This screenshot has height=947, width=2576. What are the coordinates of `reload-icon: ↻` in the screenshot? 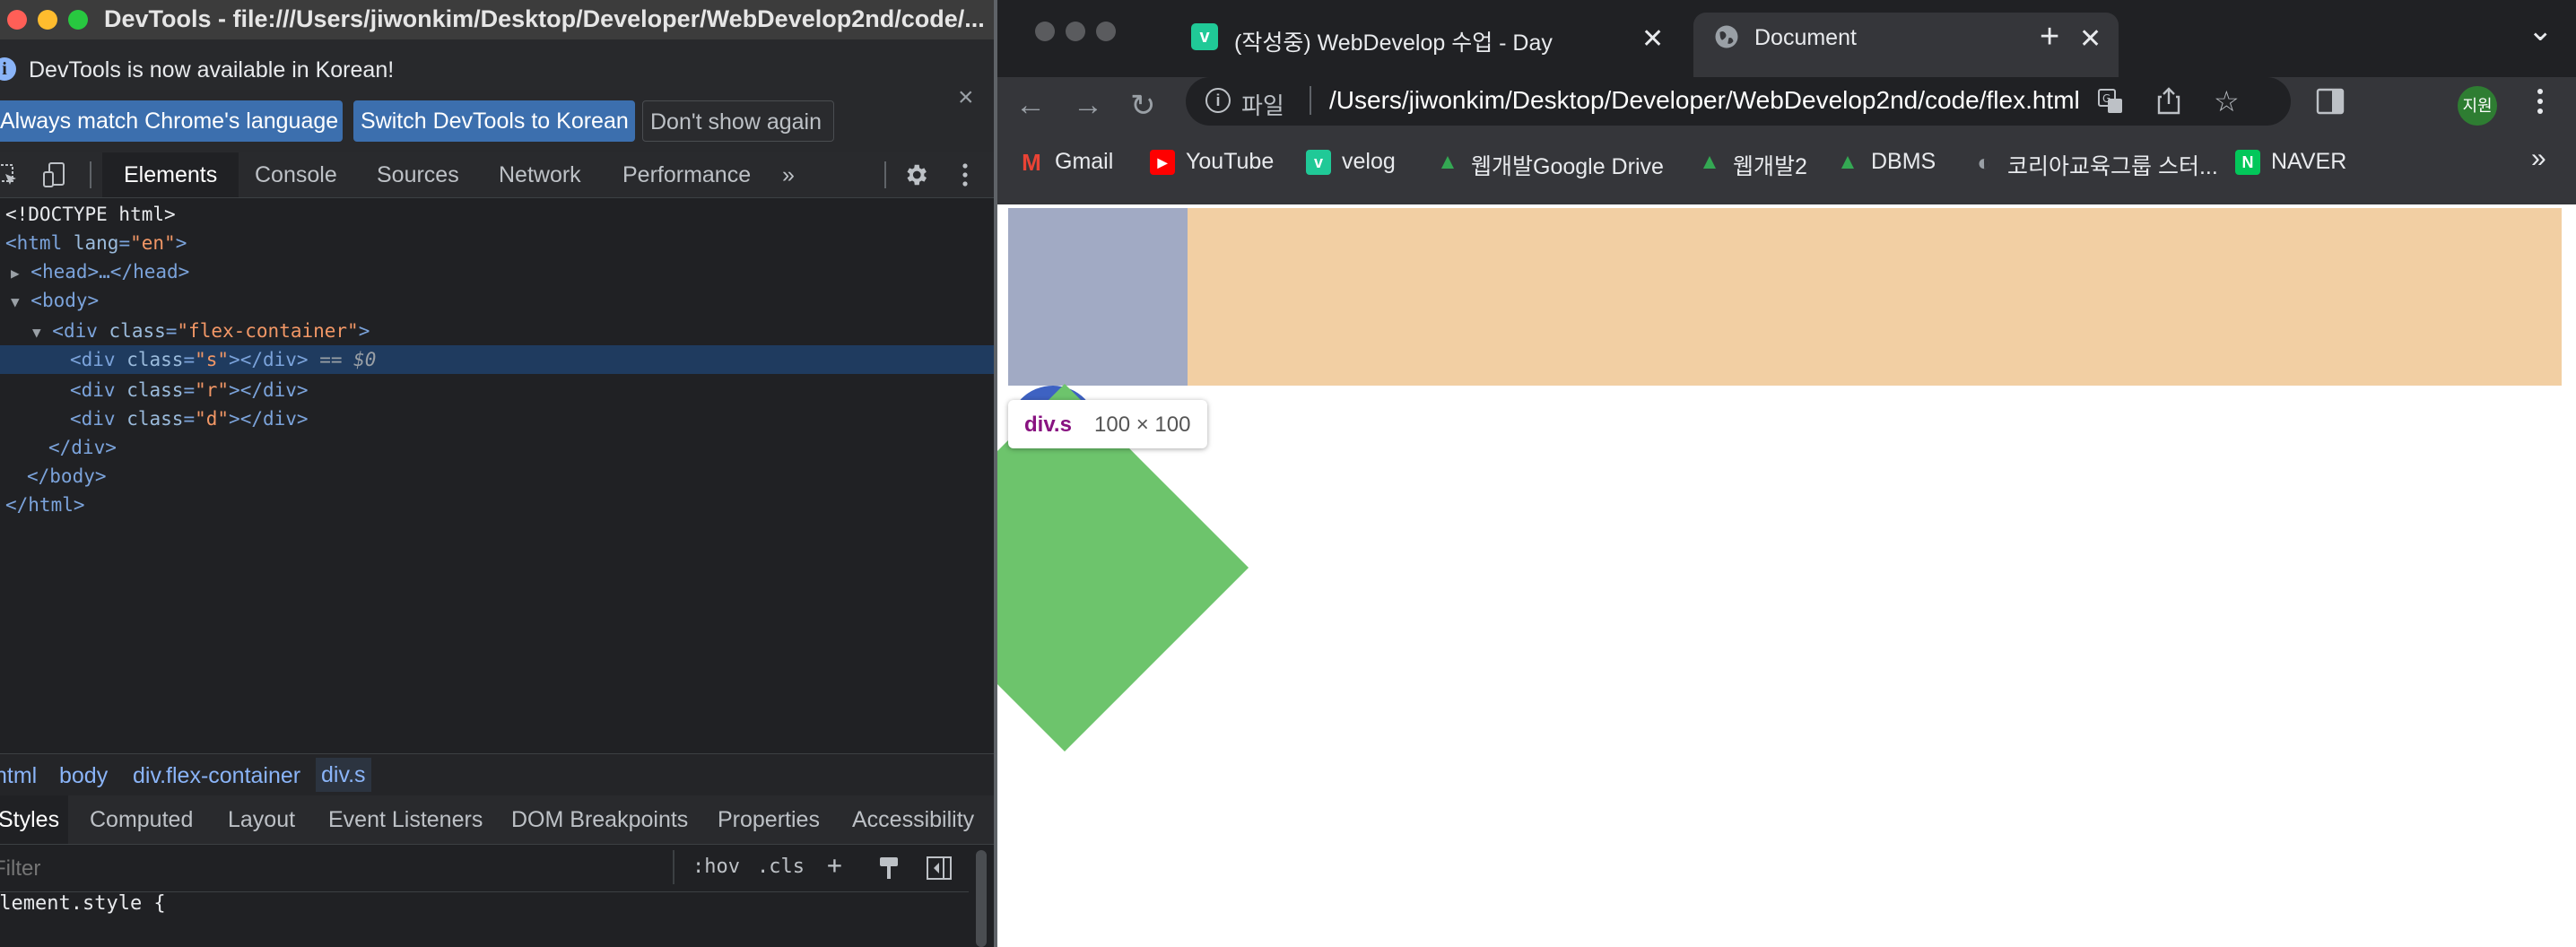 It's located at (1143, 106).